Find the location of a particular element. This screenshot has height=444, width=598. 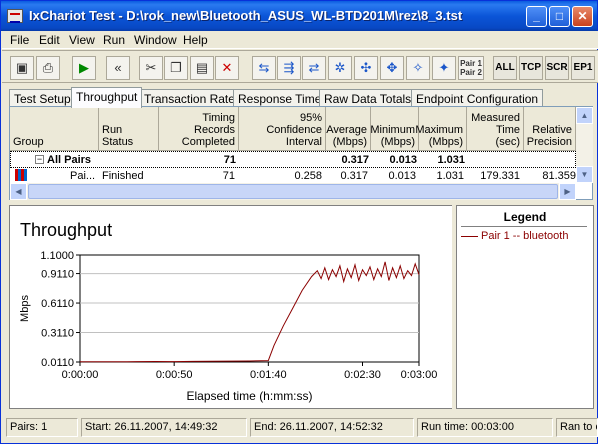

save-icon: ▣ is located at coordinates (22, 68).